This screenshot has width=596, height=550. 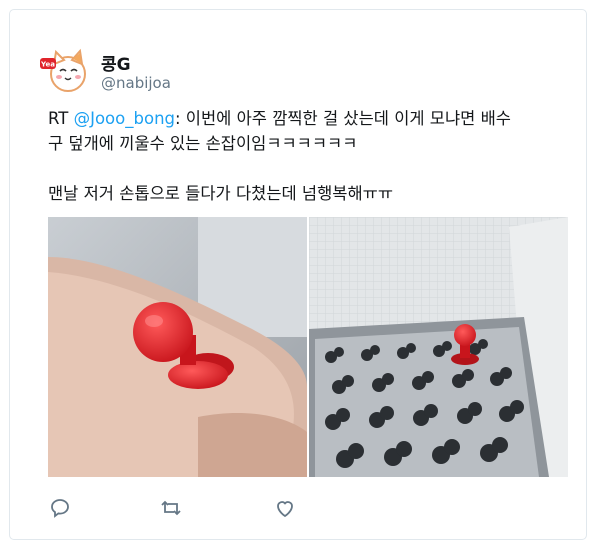 I want to click on retweet-prefix: RT, so click(x=61, y=118).